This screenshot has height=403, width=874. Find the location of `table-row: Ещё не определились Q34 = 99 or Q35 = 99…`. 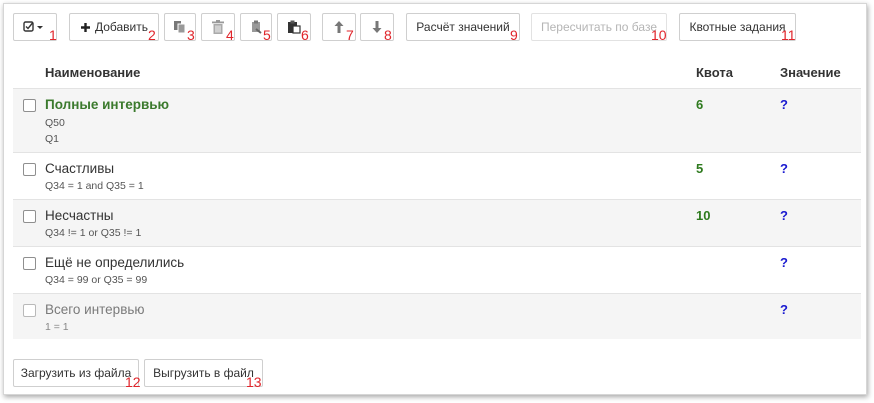

table-row: Ещё не определились Q34 = 99 or Q35 = 99… is located at coordinates (437, 269).